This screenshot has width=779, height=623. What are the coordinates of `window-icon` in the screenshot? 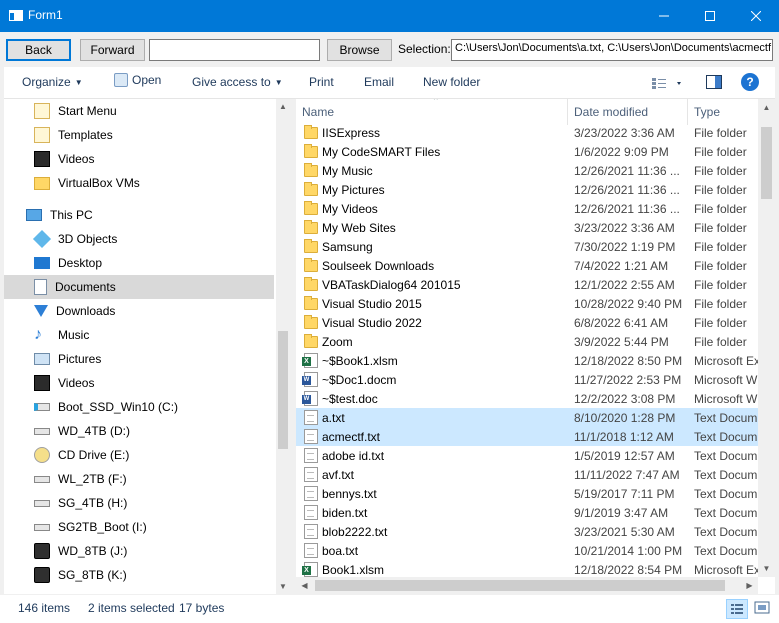 It's located at (16, 15).